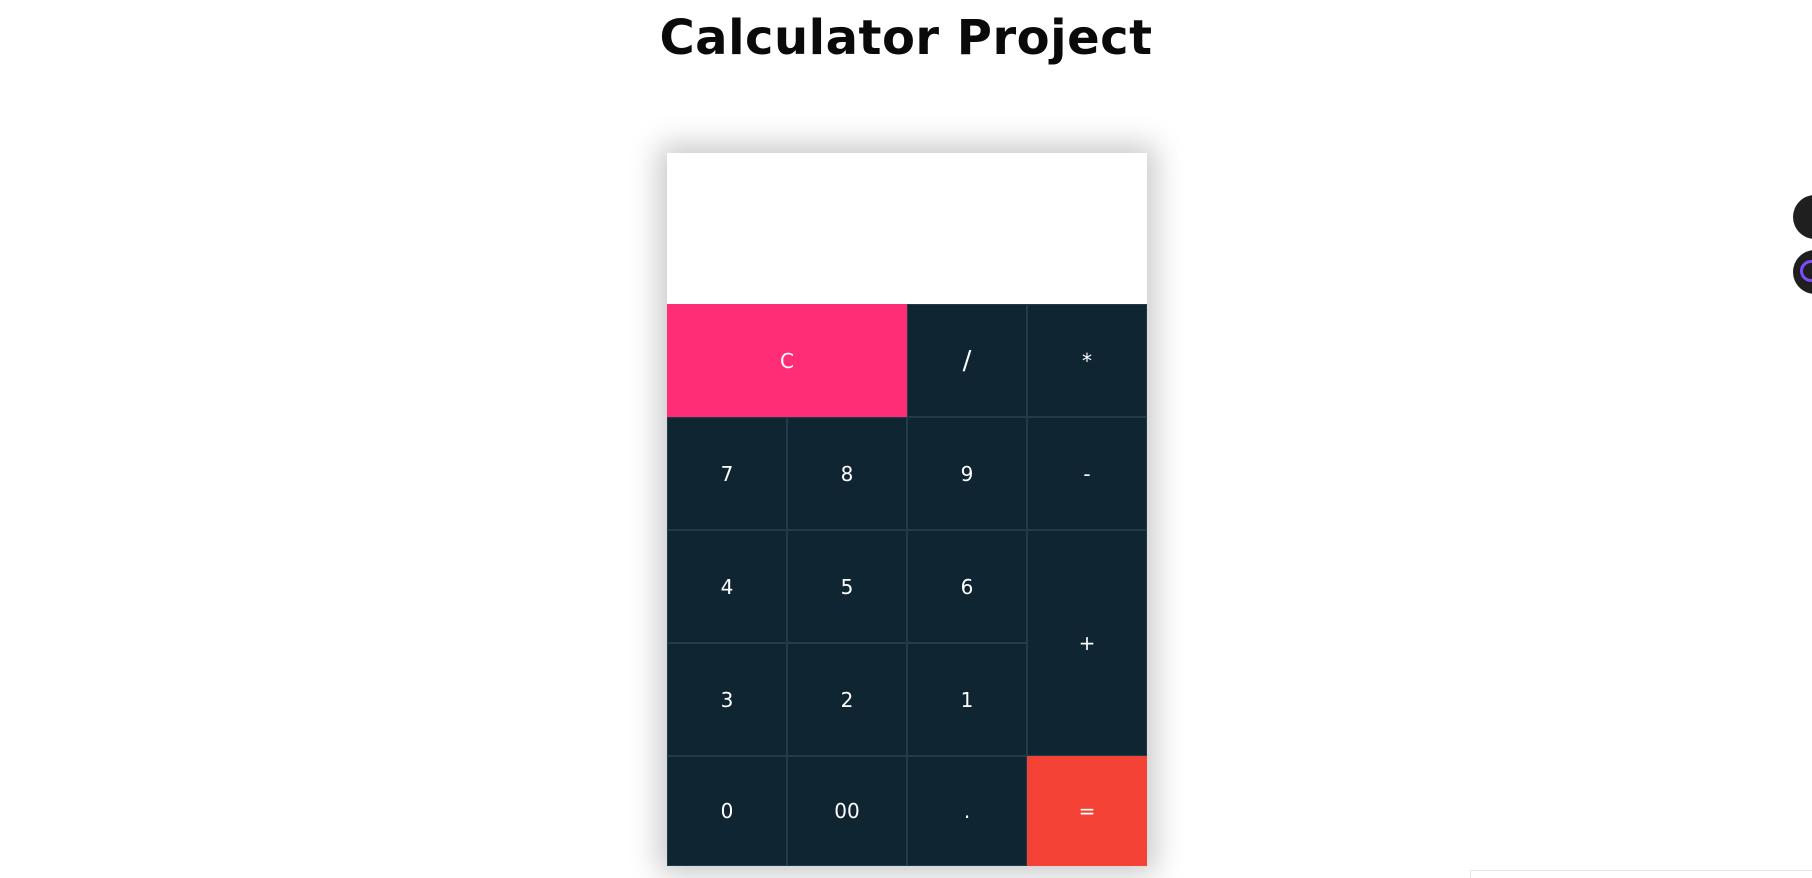  I want to click on digit-1-button: 1, so click(967, 699).